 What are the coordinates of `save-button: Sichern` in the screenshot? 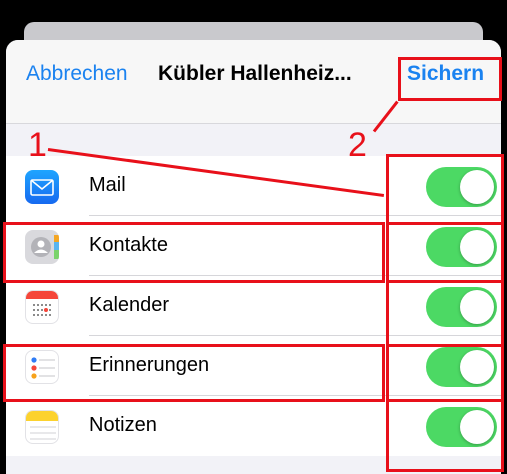 It's located at (445, 74).